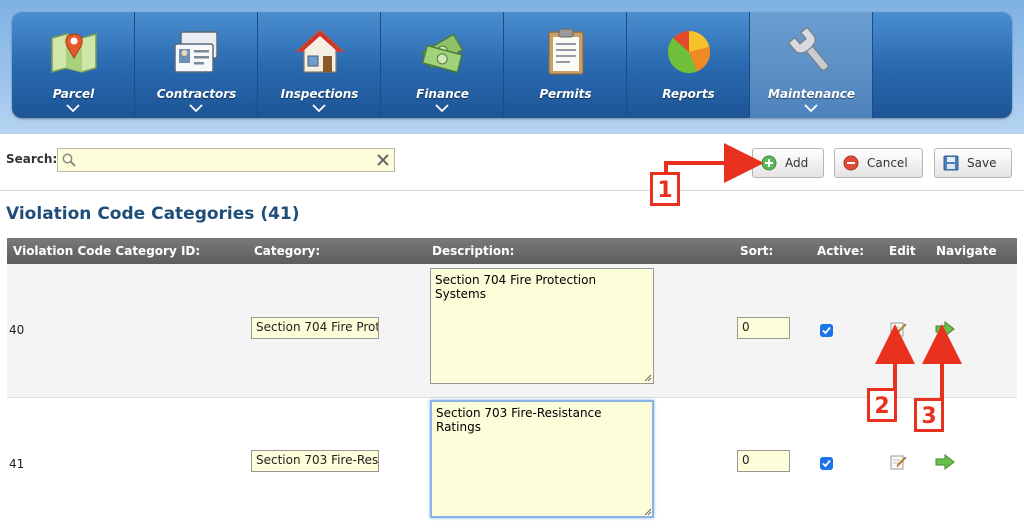 The height and width of the screenshot is (532, 1024). What do you see at coordinates (929, 415) in the screenshot?
I see `annotation-label-3: 3` at bounding box center [929, 415].